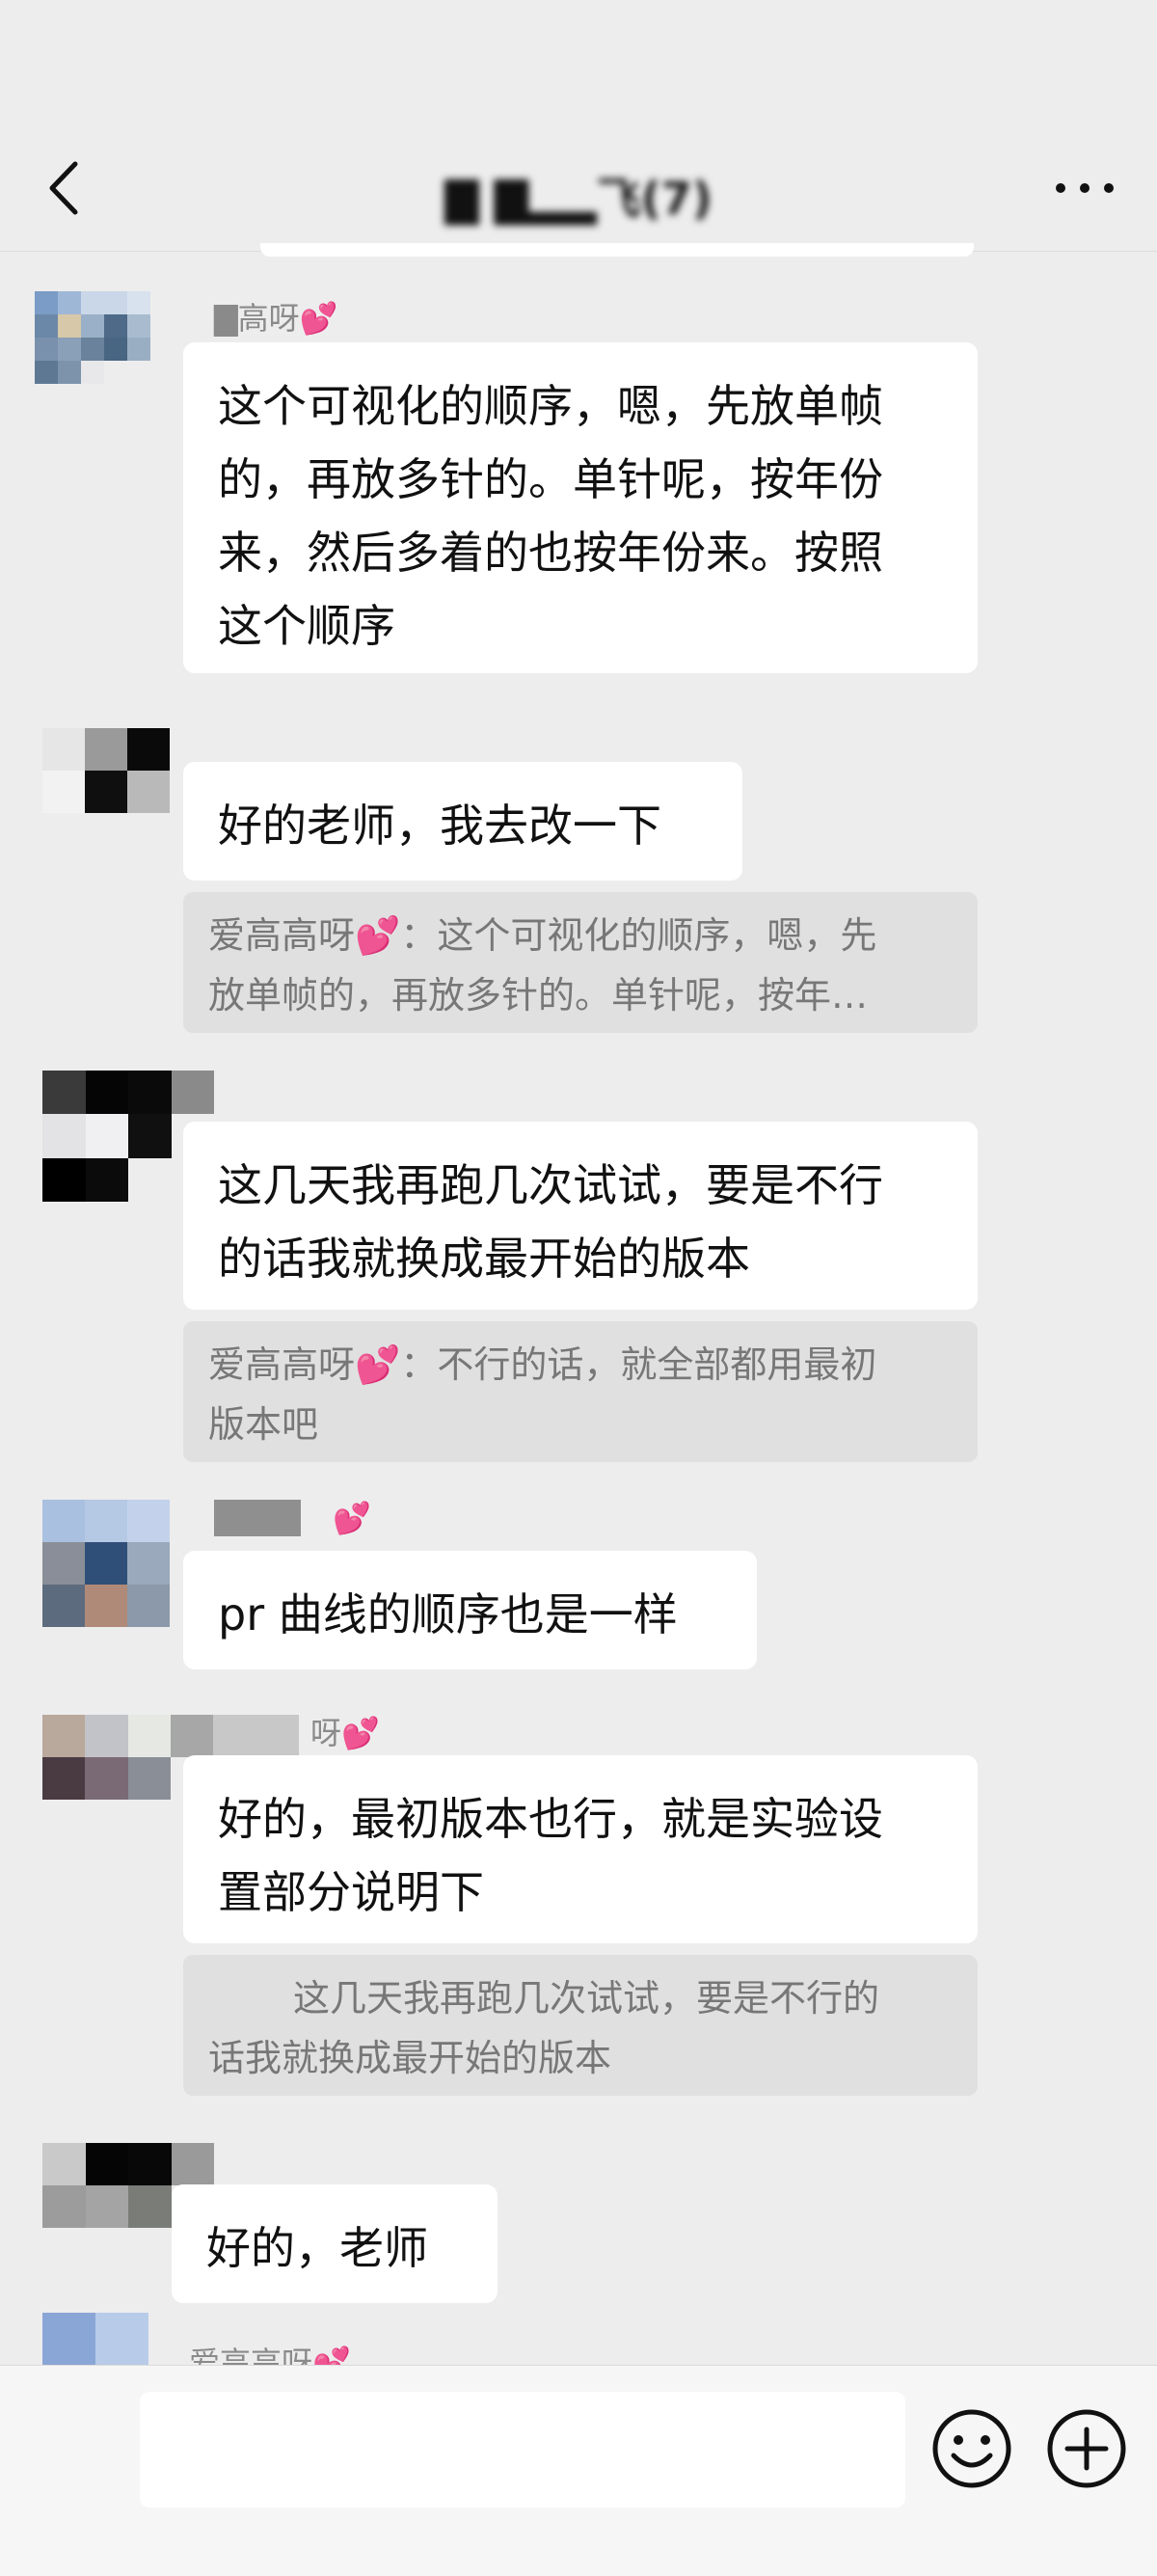  Describe the element at coordinates (276, 318) in the screenshot. I see `sender-name: ▇高呀💕` at that location.